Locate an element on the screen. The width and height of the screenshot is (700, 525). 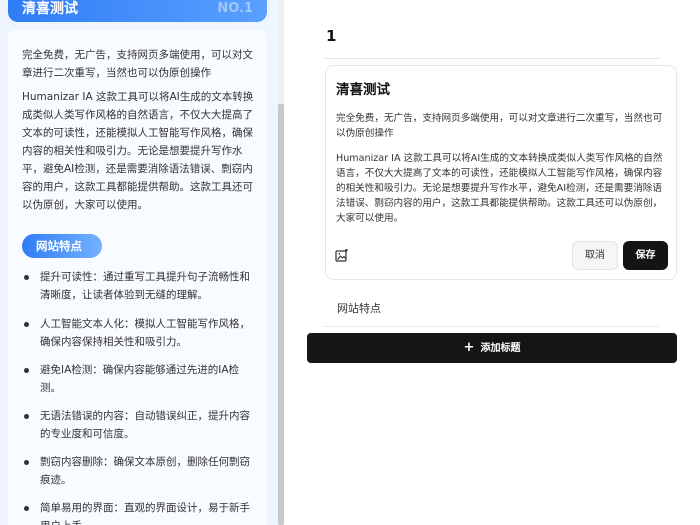
plus-icon: + is located at coordinates (469, 347).